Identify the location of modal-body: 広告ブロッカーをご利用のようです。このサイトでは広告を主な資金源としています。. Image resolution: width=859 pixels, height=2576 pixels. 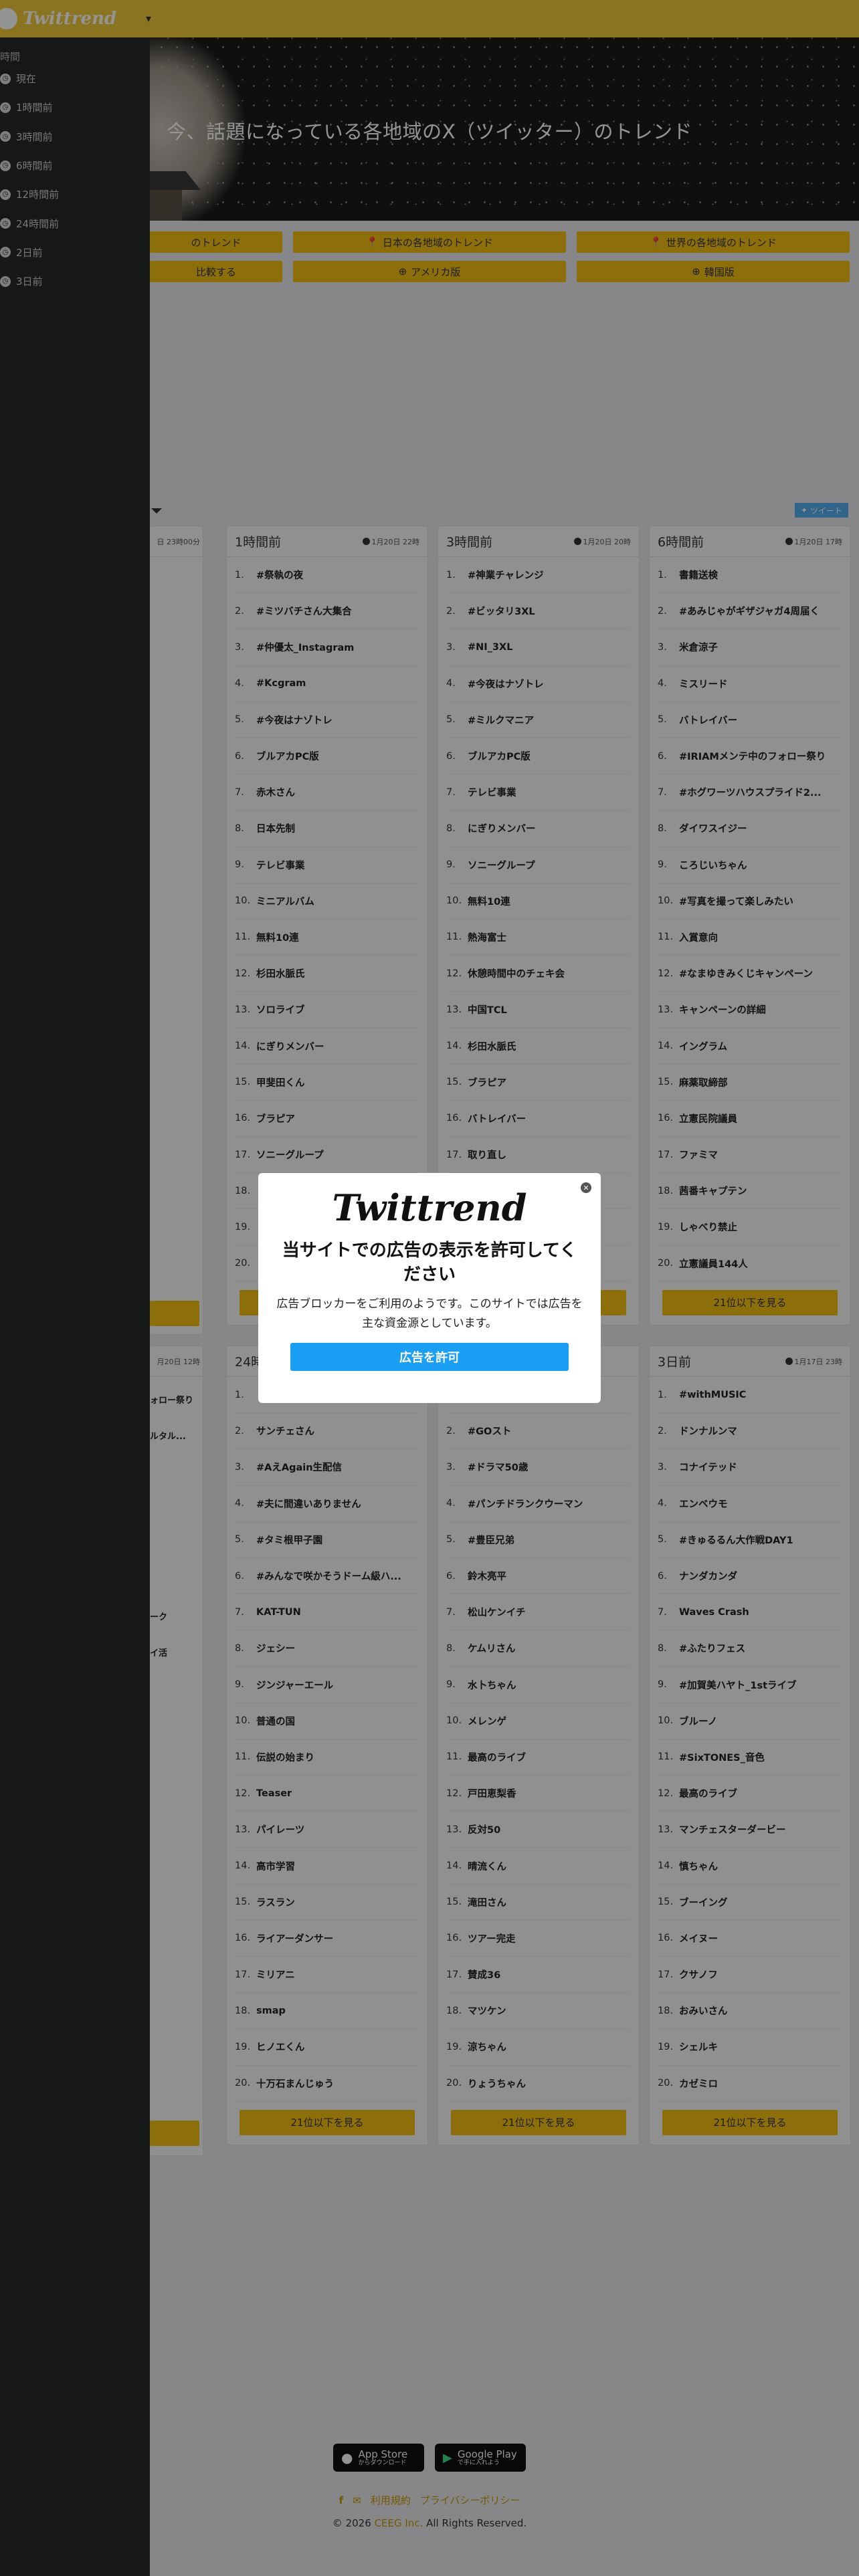
(429, 1314).